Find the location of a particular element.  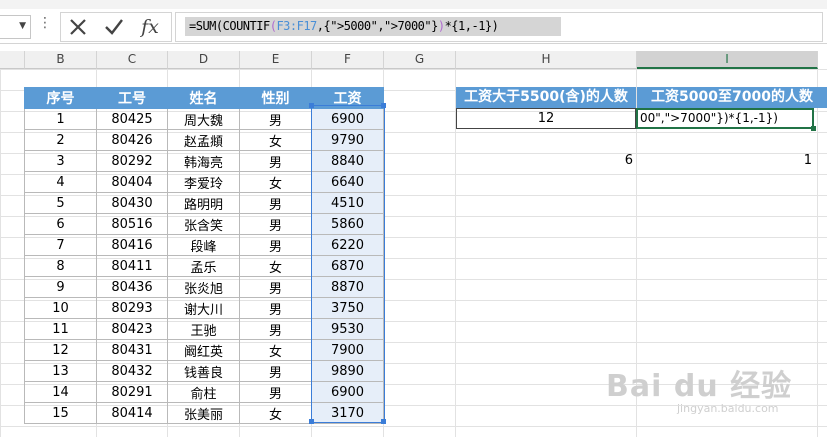

cell-seq: 13 is located at coordinates (60, 371).